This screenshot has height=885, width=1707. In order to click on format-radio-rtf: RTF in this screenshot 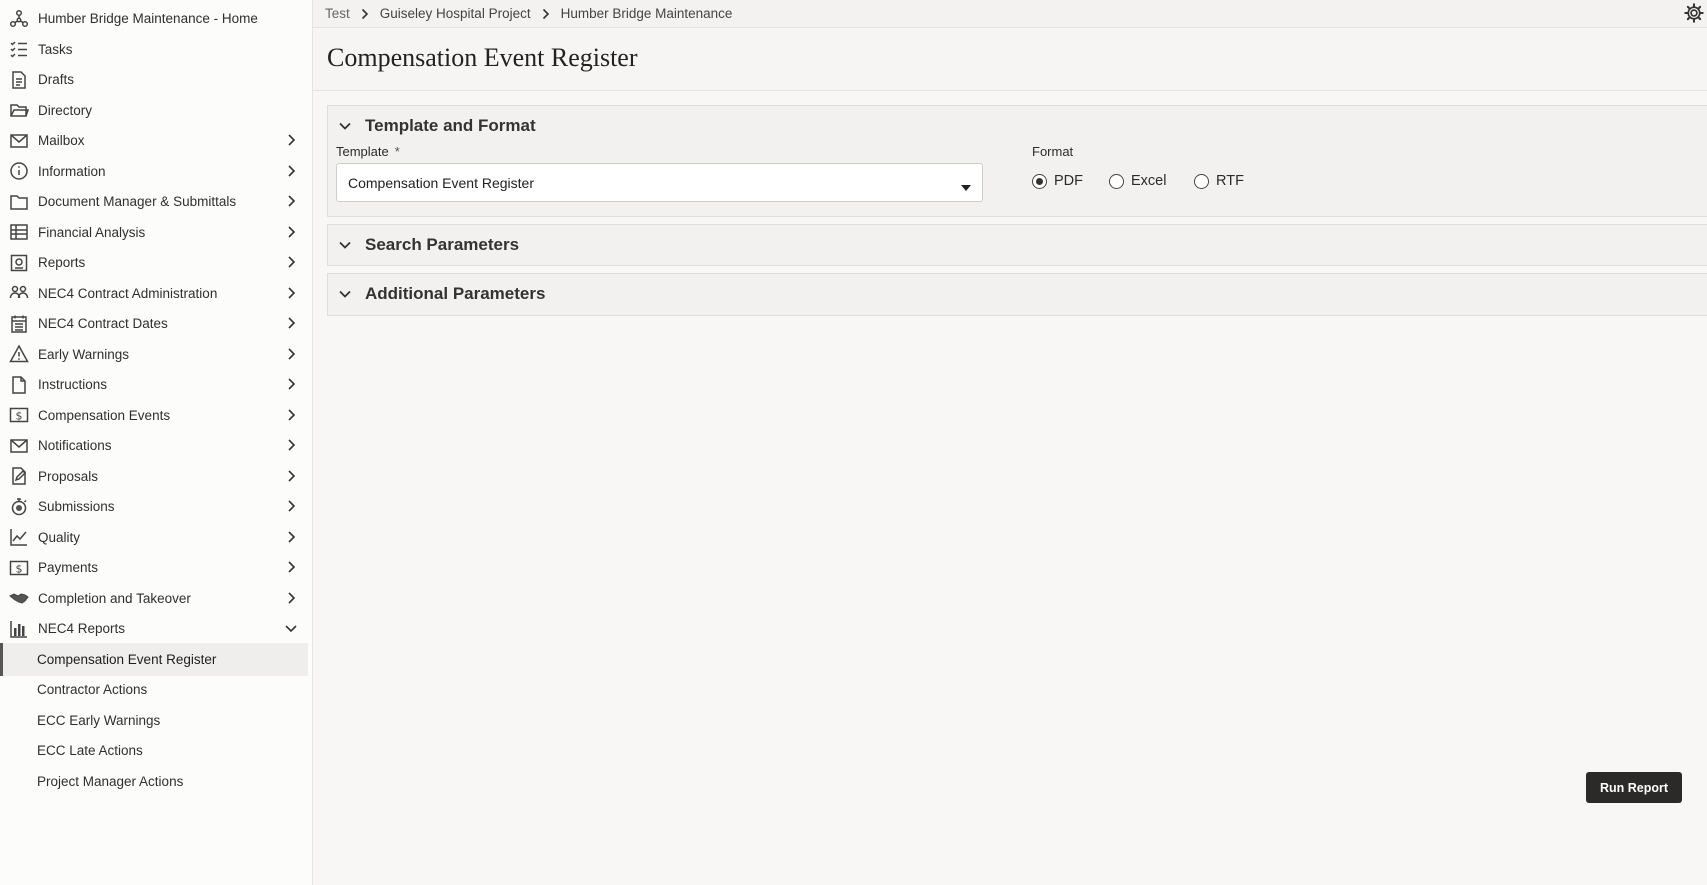, I will do `click(1219, 181)`.